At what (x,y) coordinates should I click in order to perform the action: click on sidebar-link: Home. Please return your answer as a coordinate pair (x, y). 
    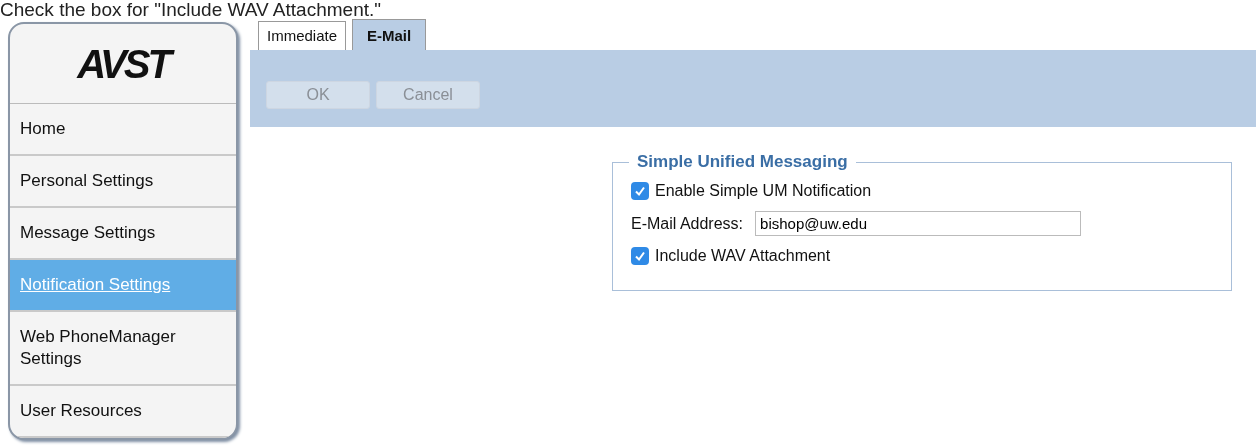
    Looking at the image, I should click on (123, 130).